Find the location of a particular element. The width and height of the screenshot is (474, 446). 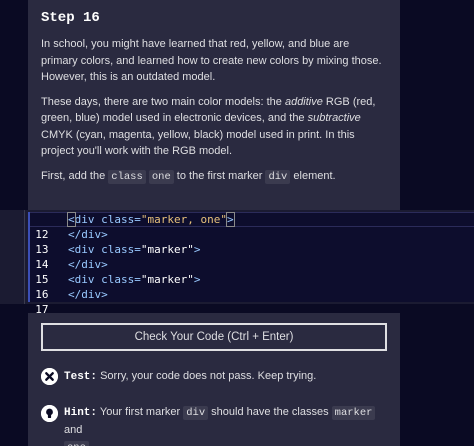

inline-code-class: class is located at coordinates (127, 176).